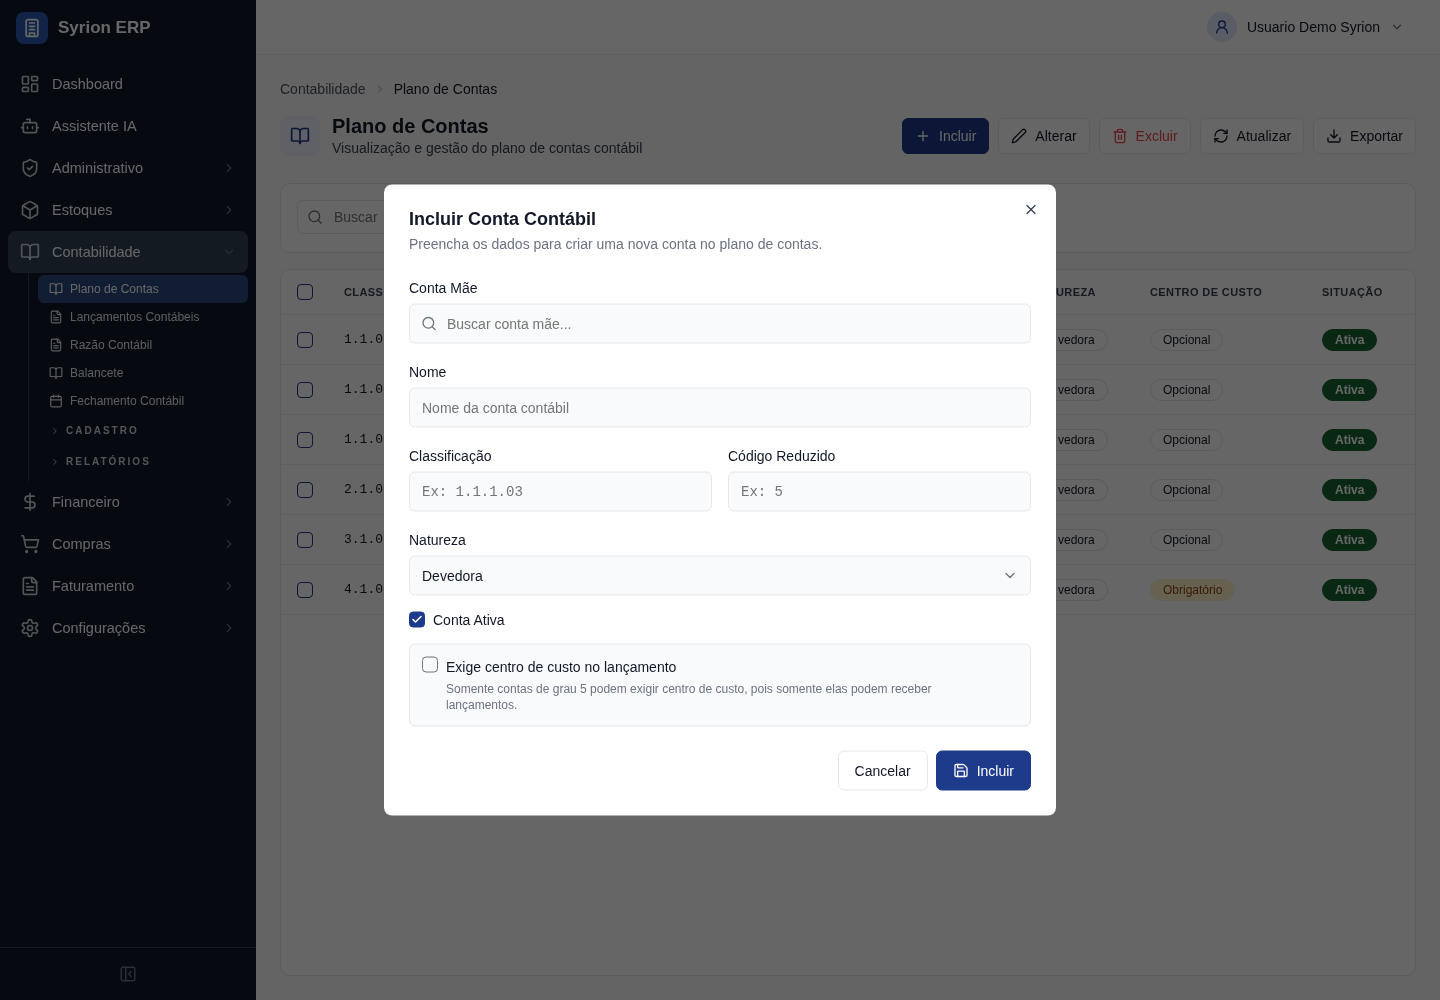 This screenshot has height=1000, width=1440. What do you see at coordinates (882, 770) in the screenshot?
I see `dialog-button: Cancelar` at bounding box center [882, 770].